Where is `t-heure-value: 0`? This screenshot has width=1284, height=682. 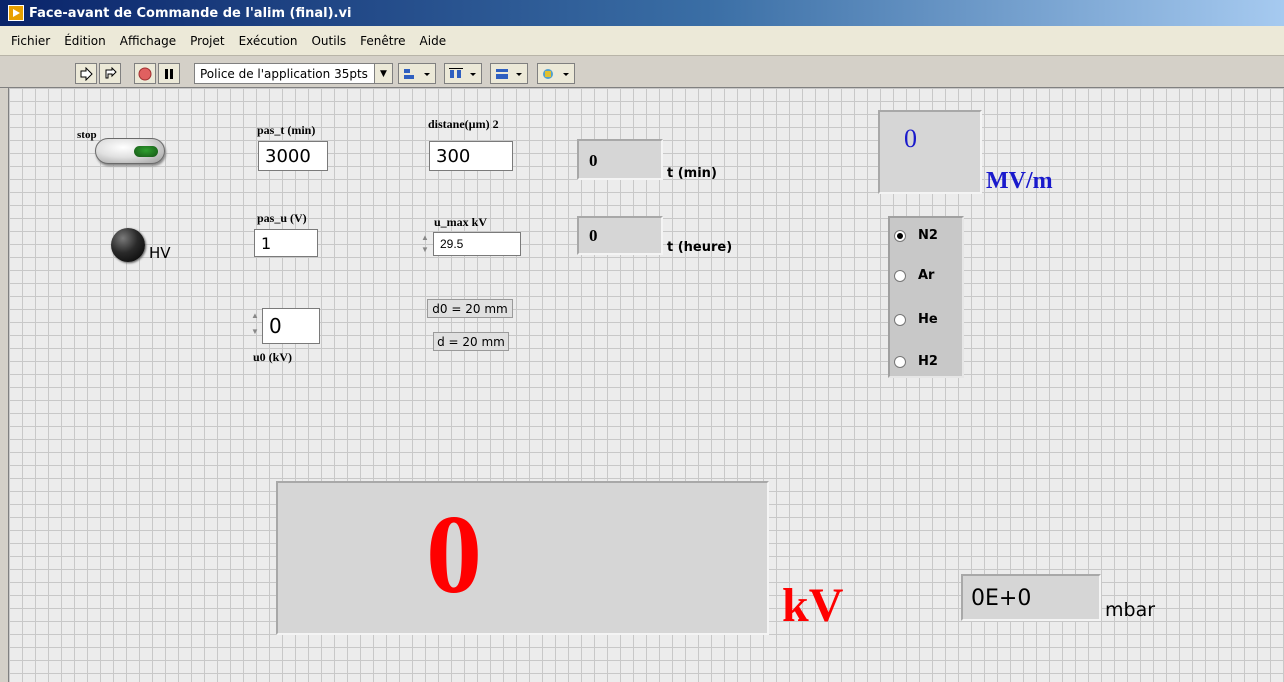 t-heure-value: 0 is located at coordinates (593, 235).